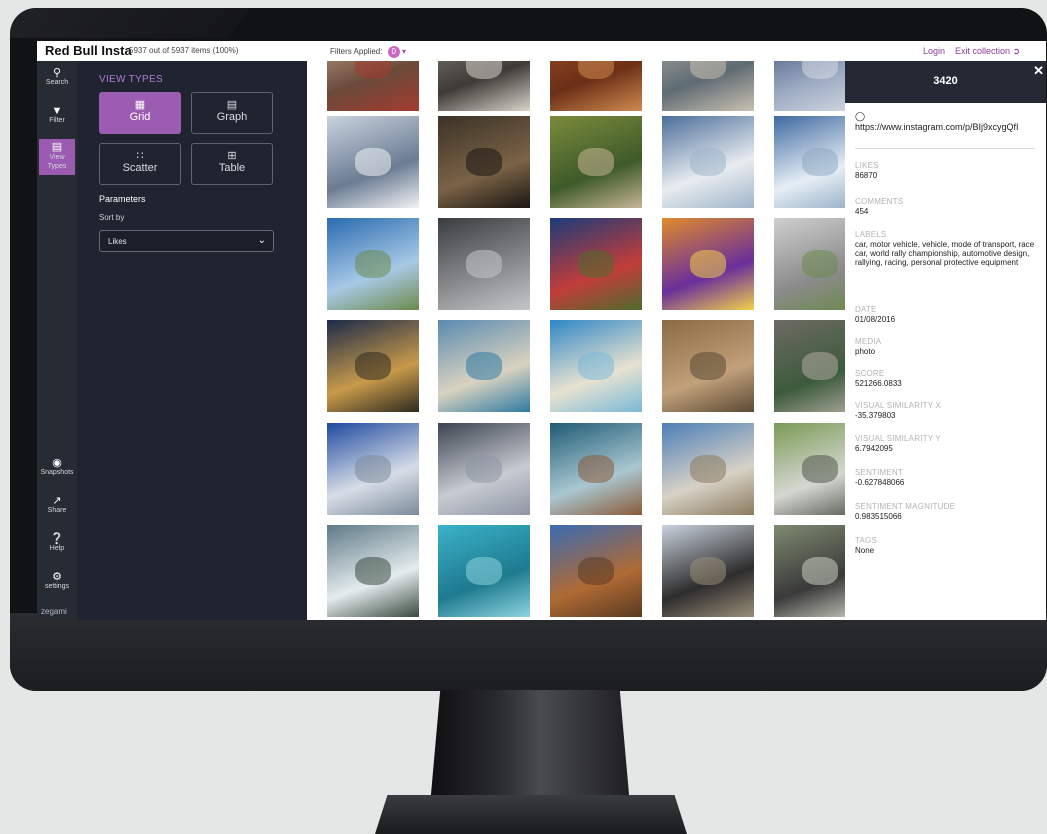  I want to click on field-value: 454, so click(862, 211).